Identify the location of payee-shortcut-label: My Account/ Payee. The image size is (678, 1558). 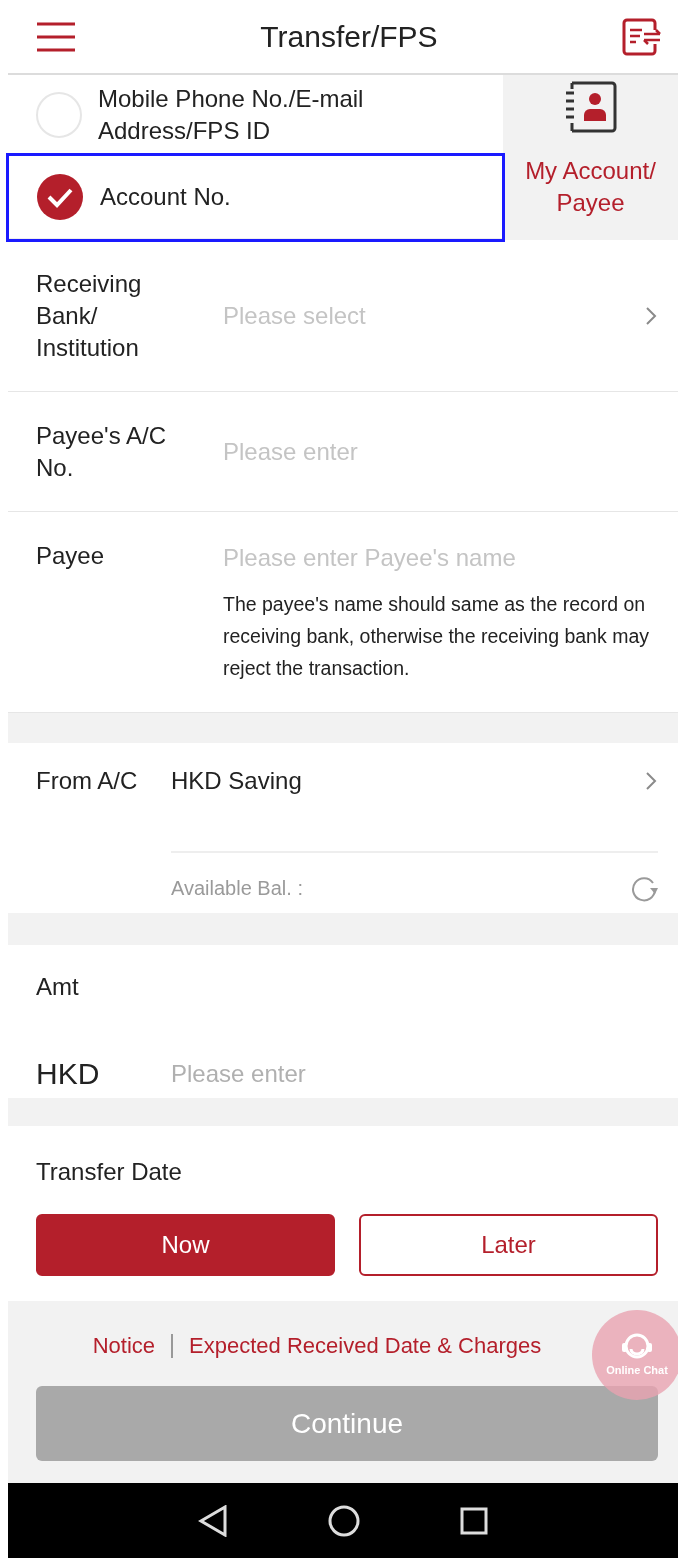
(590, 187).